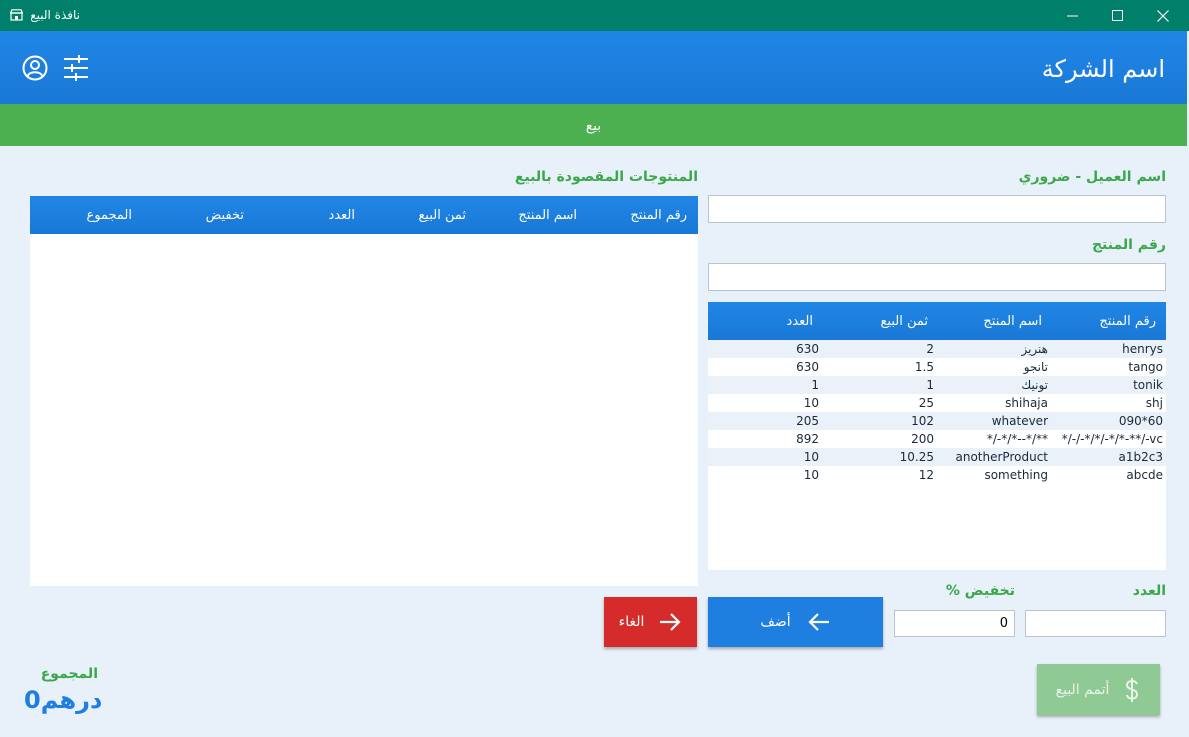 The height and width of the screenshot is (737, 1189). I want to click on finish-sale-button: أتمم البيع, so click(1098, 689).